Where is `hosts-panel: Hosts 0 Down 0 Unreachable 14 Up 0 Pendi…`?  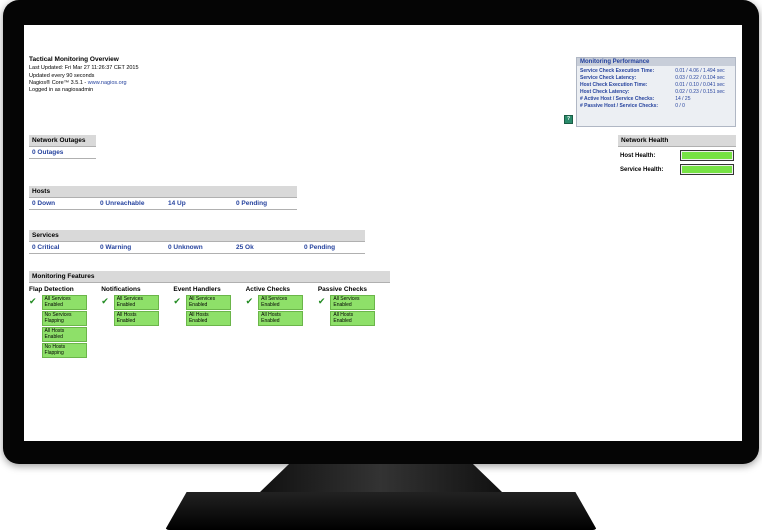 hosts-panel: Hosts 0 Down 0 Unreachable 14 Up 0 Pendi… is located at coordinates (163, 198).